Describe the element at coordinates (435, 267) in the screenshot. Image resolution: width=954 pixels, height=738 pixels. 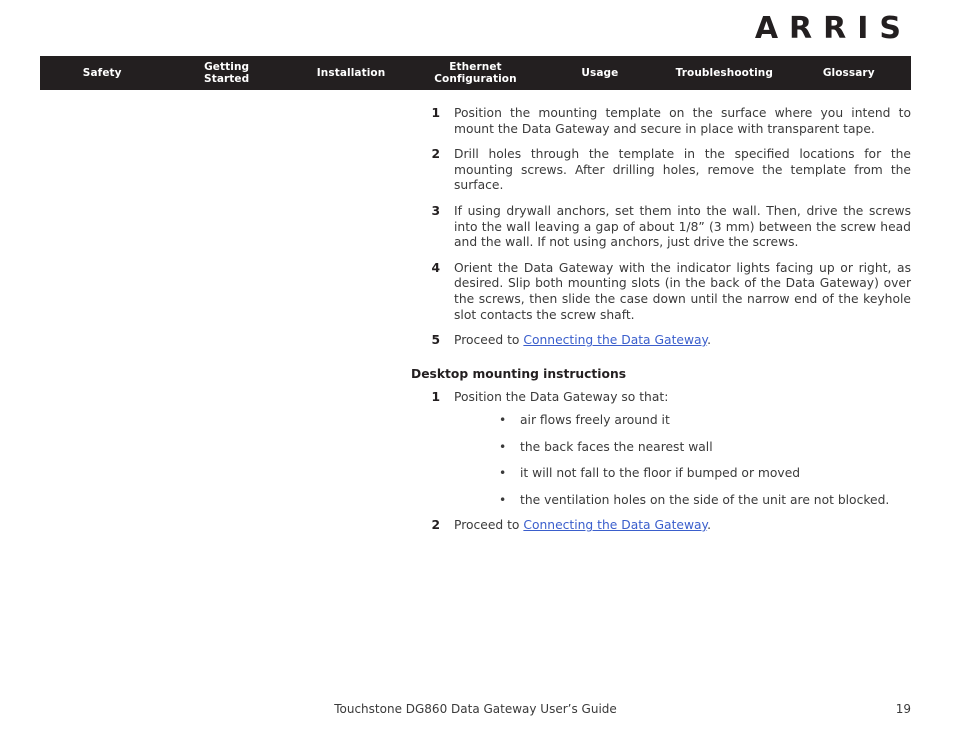
I see `step-number: 4` at that location.